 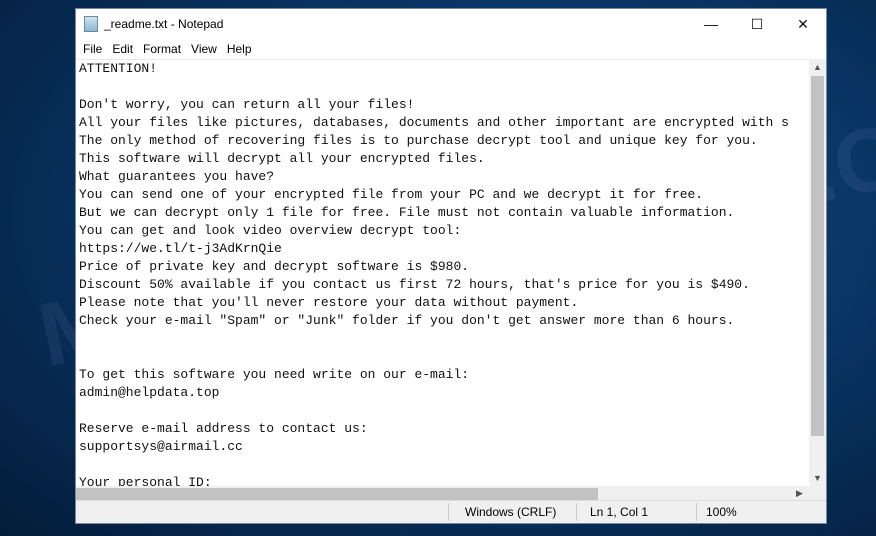 I want to click on scroll-up-icon: ▲, so click(x=817, y=67).